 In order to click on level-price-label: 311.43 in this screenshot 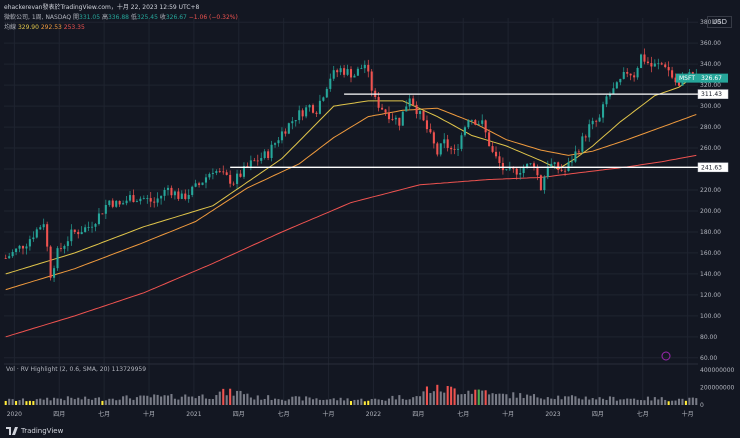, I will do `click(711, 94)`.